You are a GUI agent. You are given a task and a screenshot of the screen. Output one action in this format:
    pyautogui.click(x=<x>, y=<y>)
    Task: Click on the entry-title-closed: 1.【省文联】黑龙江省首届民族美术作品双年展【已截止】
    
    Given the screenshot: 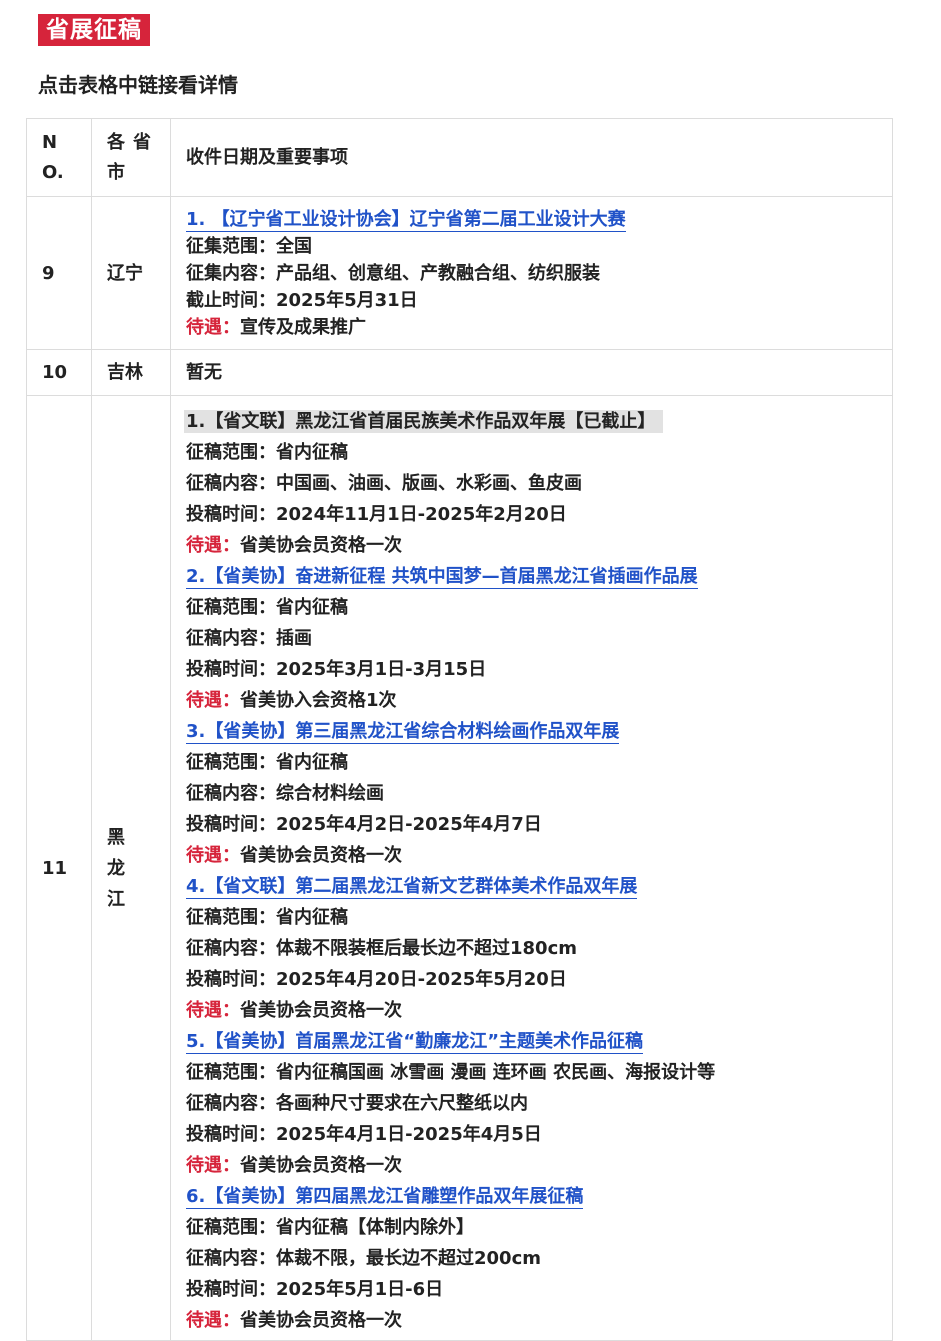 What is the action you would take?
    pyautogui.click(x=424, y=421)
    